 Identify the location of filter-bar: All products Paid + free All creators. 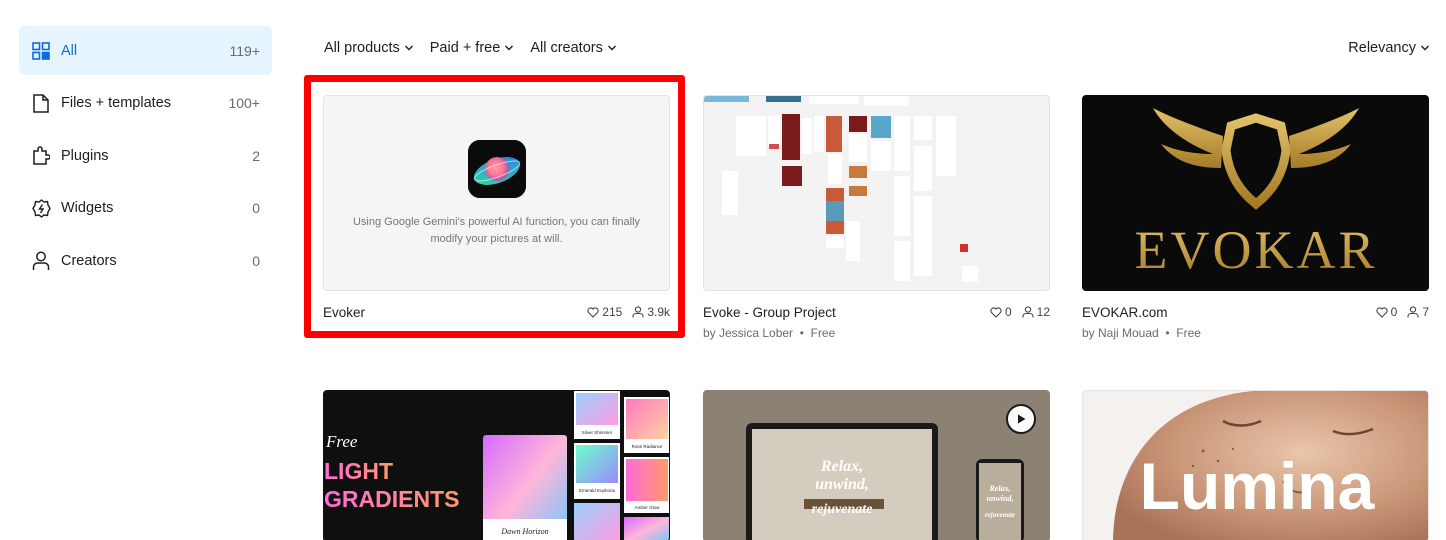
(470, 48).